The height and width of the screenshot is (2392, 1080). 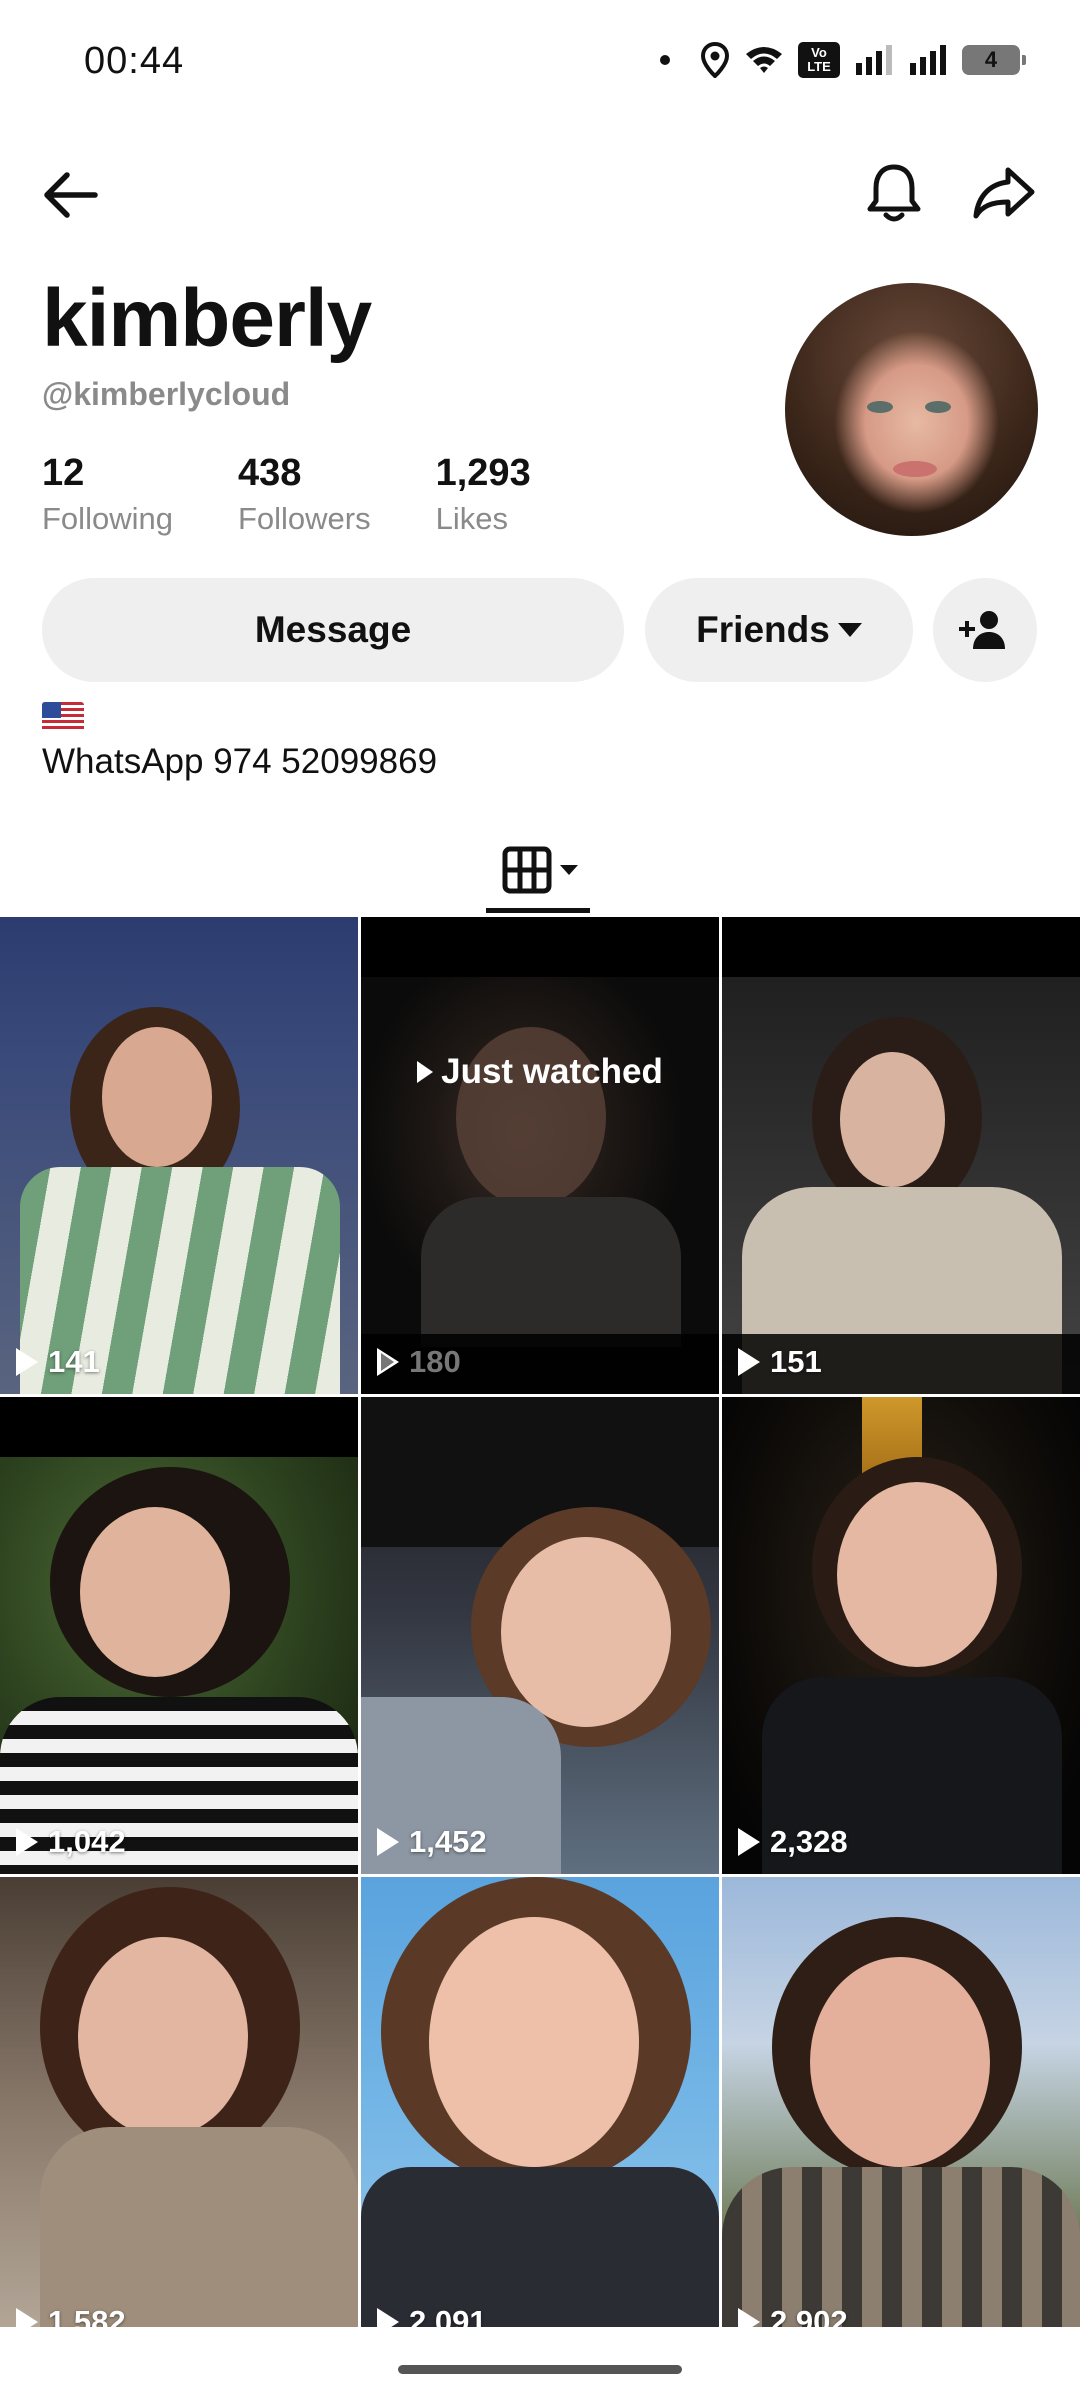 What do you see at coordinates (874, 60) in the screenshot?
I see `signal-1-icon` at bounding box center [874, 60].